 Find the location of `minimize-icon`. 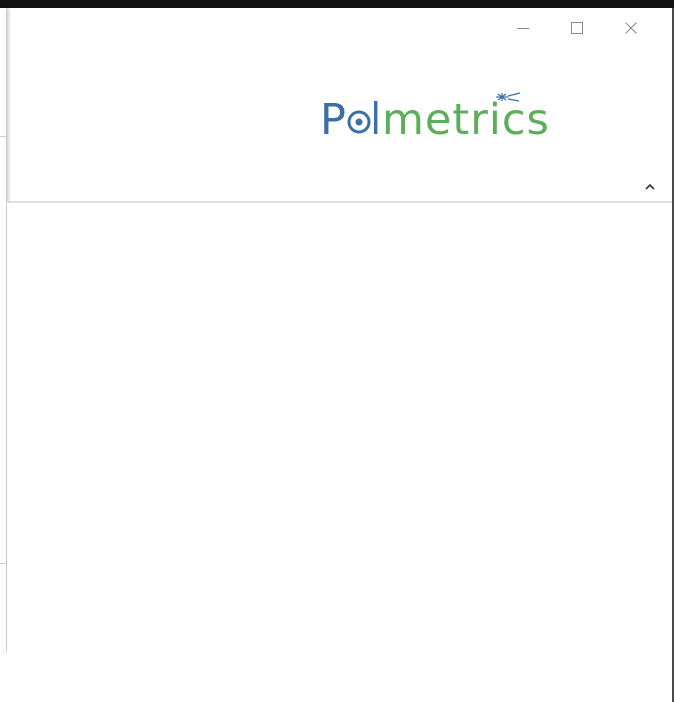

minimize-icon is located at coordinates (523, 28).